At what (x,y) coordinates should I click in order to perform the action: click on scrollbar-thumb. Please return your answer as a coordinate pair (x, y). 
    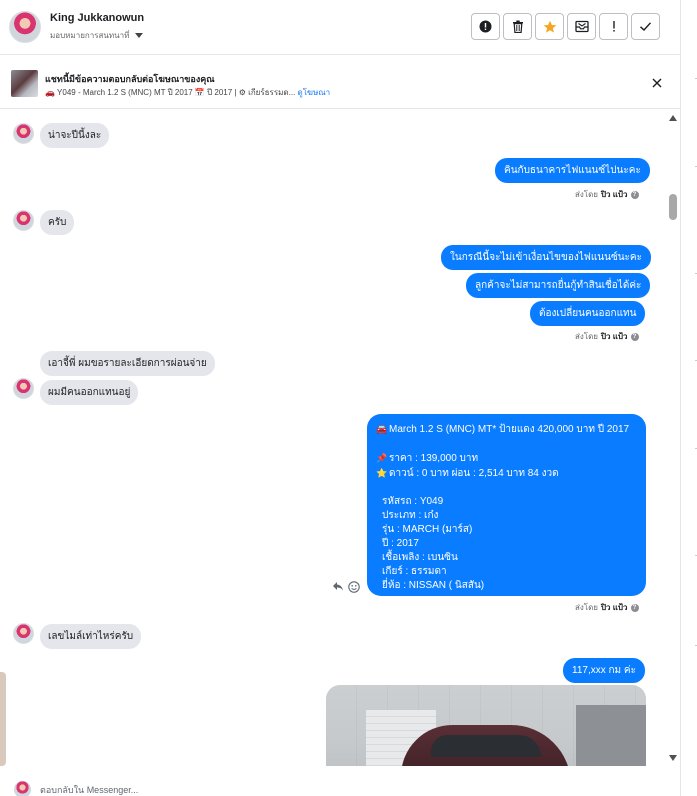
    Looking at the image, I should click on (673, 207).